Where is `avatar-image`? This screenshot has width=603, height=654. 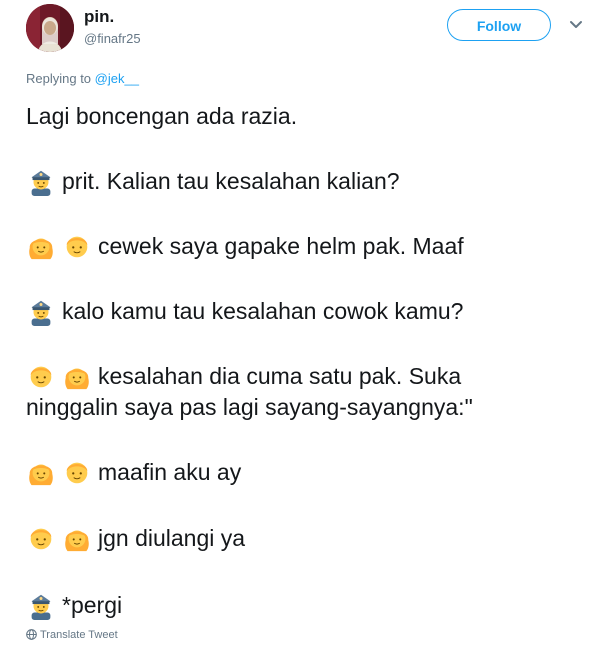 avatar-image is located at coordinates (50, 28).